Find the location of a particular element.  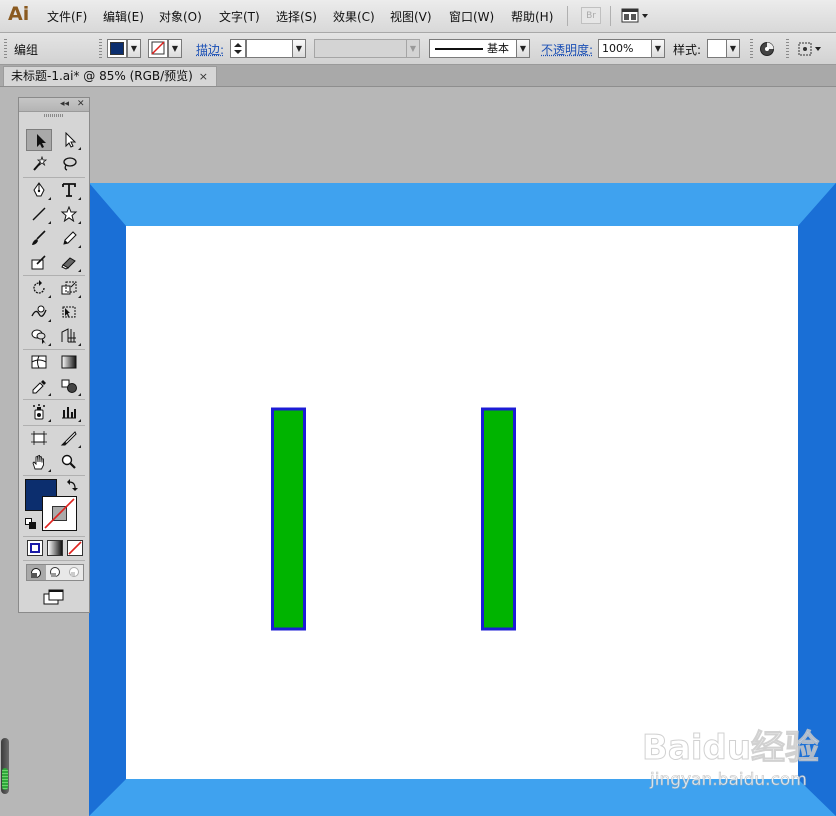

stroke-weight-dropdown-arrow: ▼ is located at coordinates (299, 48).